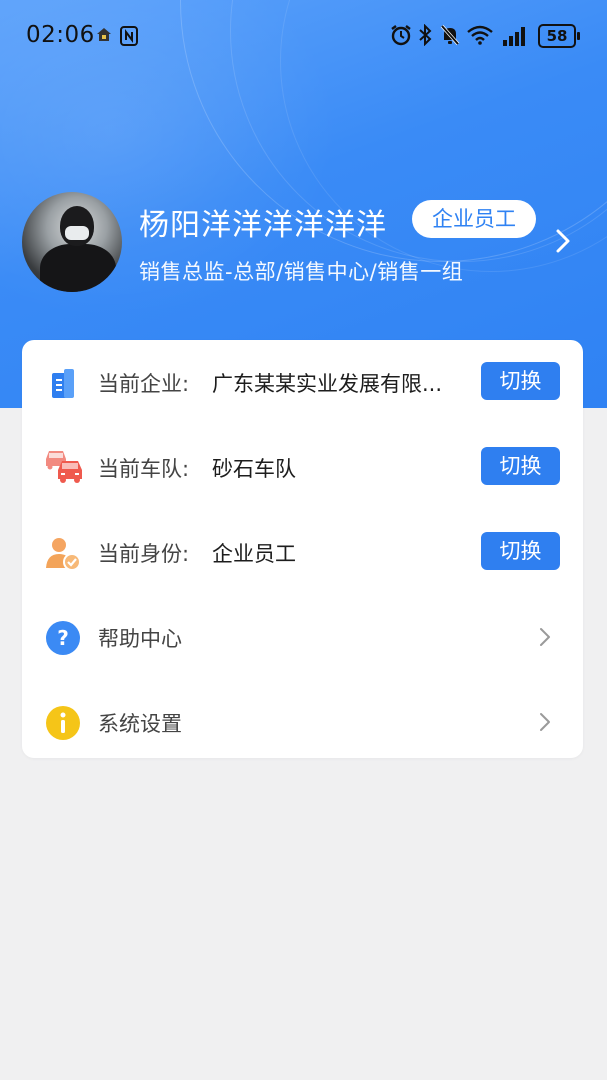 This screenshot has height=1080, width=607. What do you see at coordinates (63, 723) in the screenshot?
I see `info-icon` at bounding box center [63, 723].